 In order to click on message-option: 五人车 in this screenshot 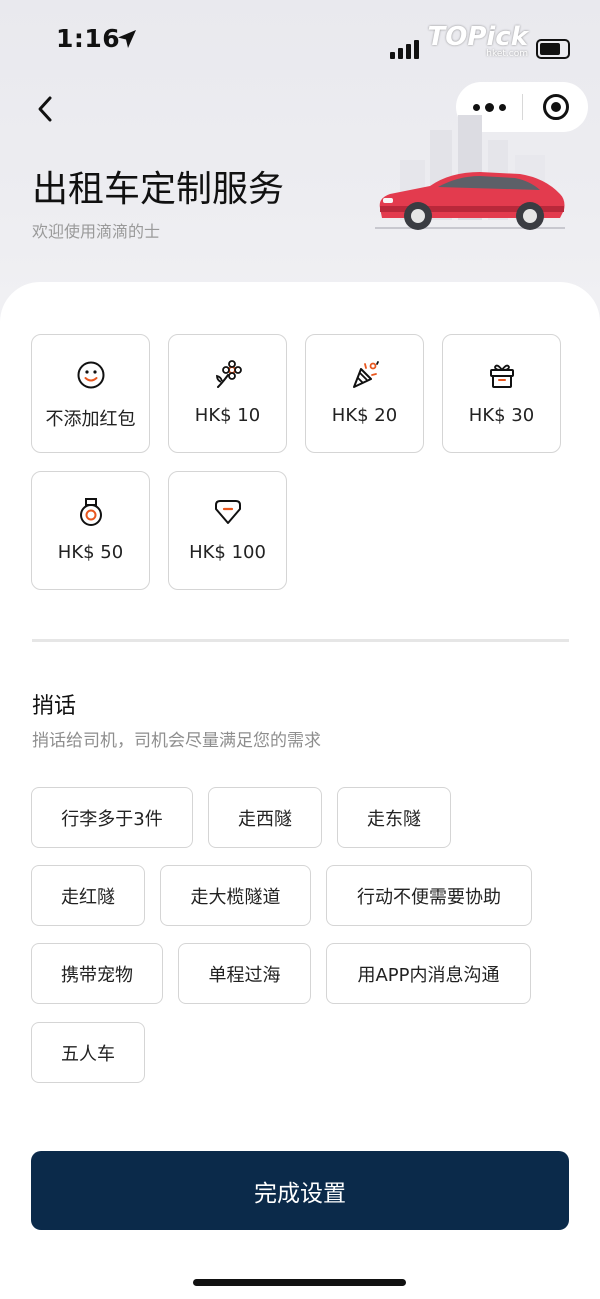, I will do `click(88, 1052)`.